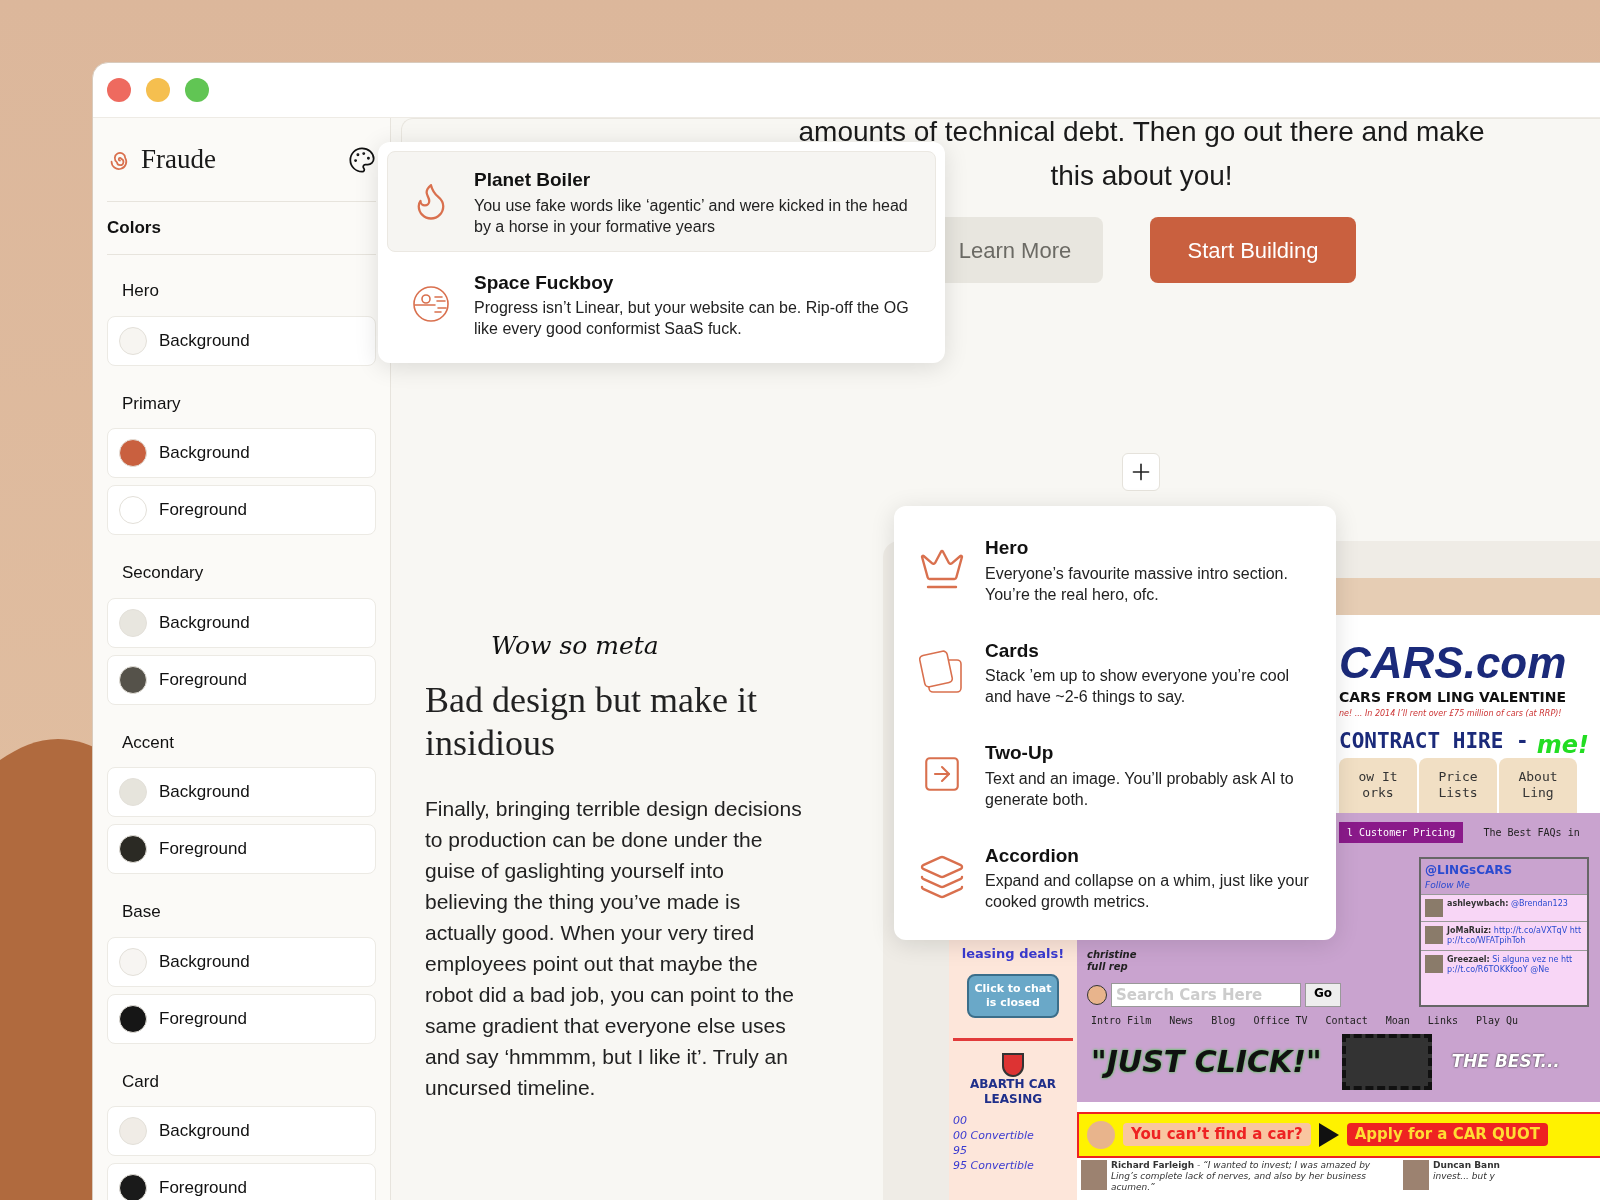 Image resolution: width=1600 pixels, height=1200 pixels. Describe the element at coordinates (942, 671) in the screenshot. I see `cards-icon` at that location.